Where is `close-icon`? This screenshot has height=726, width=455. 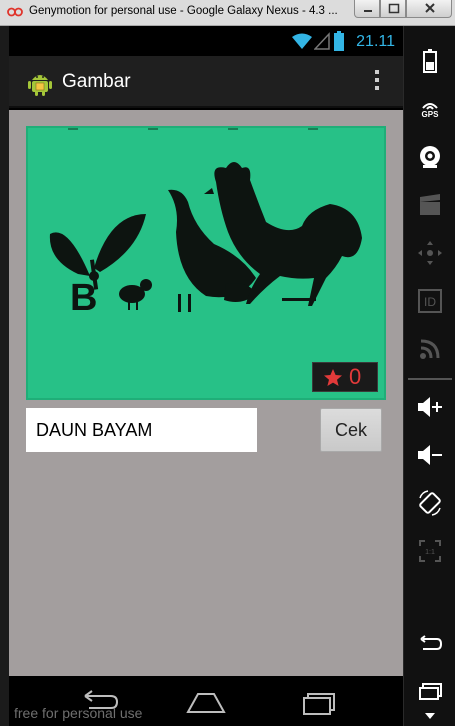
close-icon is located at coordinates (430, 8).